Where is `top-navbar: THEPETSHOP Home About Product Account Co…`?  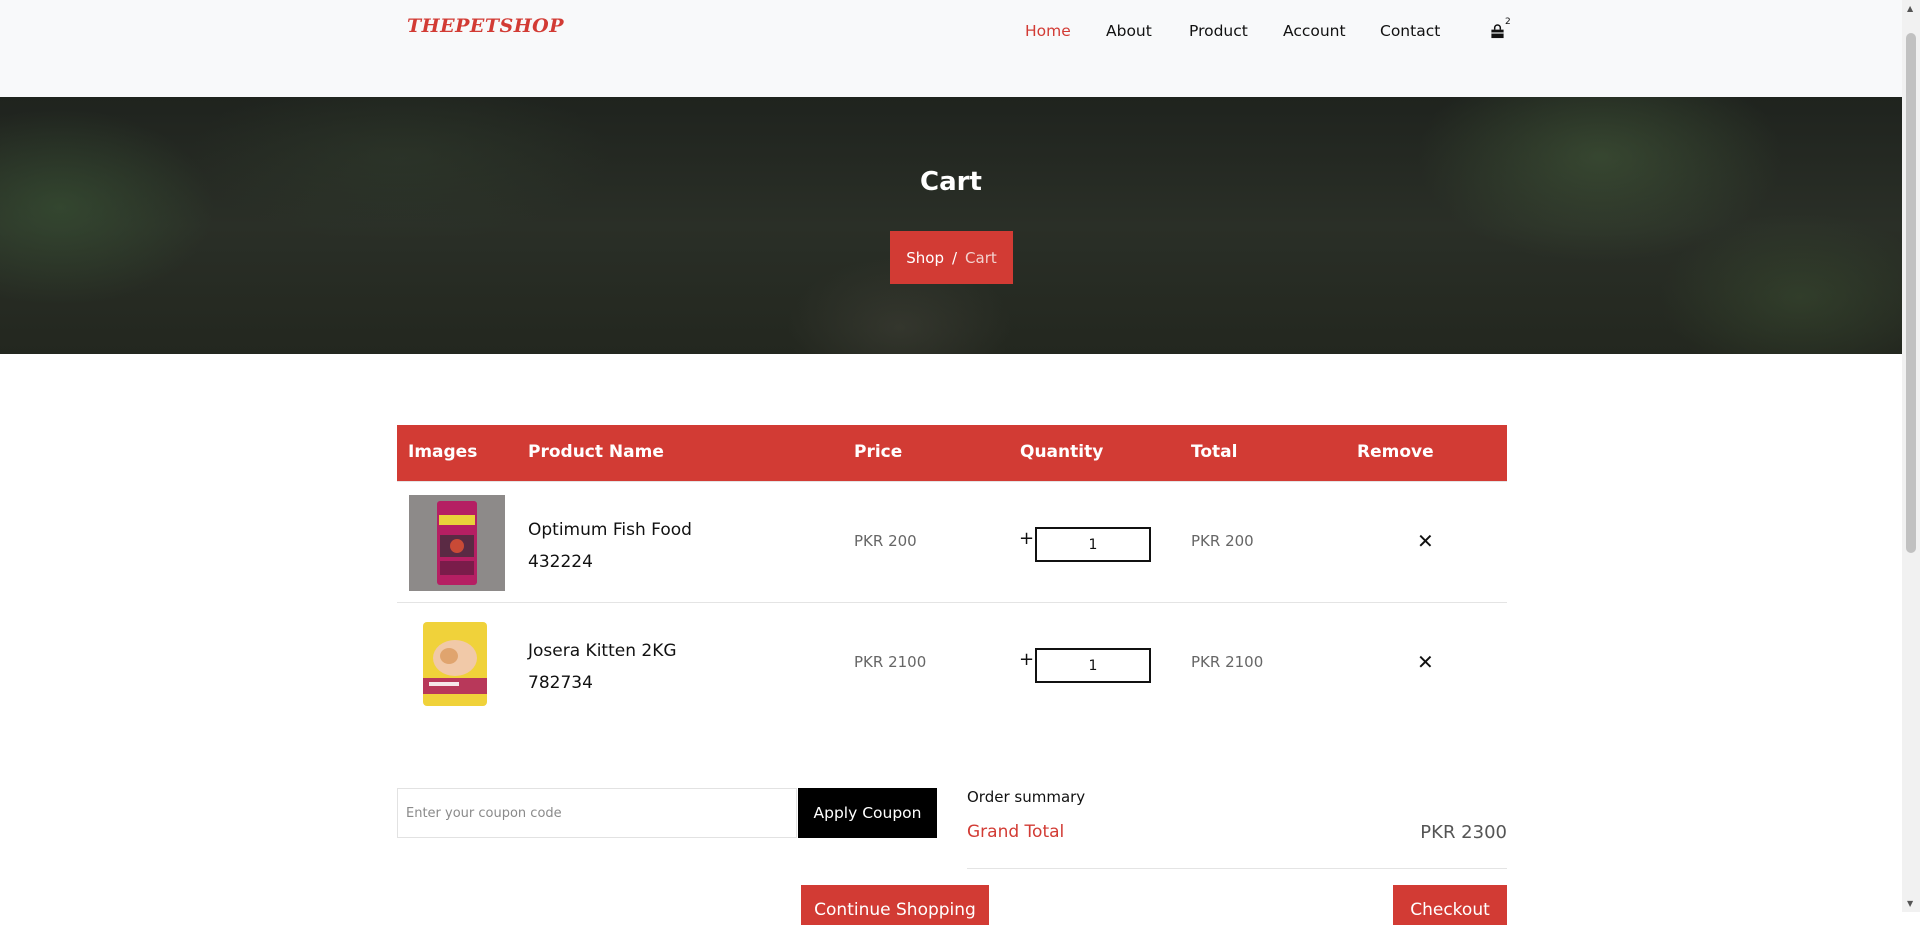 top-navbar: THEPETSHOP Home About Product Account Co… is located at coordinates (951, 48).